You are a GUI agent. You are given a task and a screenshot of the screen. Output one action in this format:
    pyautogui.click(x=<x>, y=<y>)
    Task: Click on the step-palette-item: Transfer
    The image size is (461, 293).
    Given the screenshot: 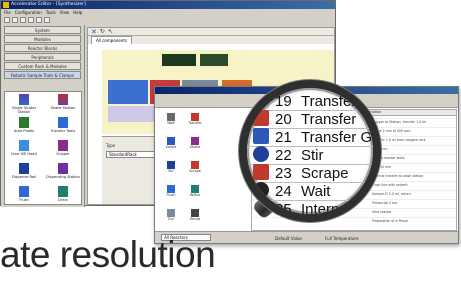 What is the action you would take?
    pyautogui.click(x=195, y=120)
    